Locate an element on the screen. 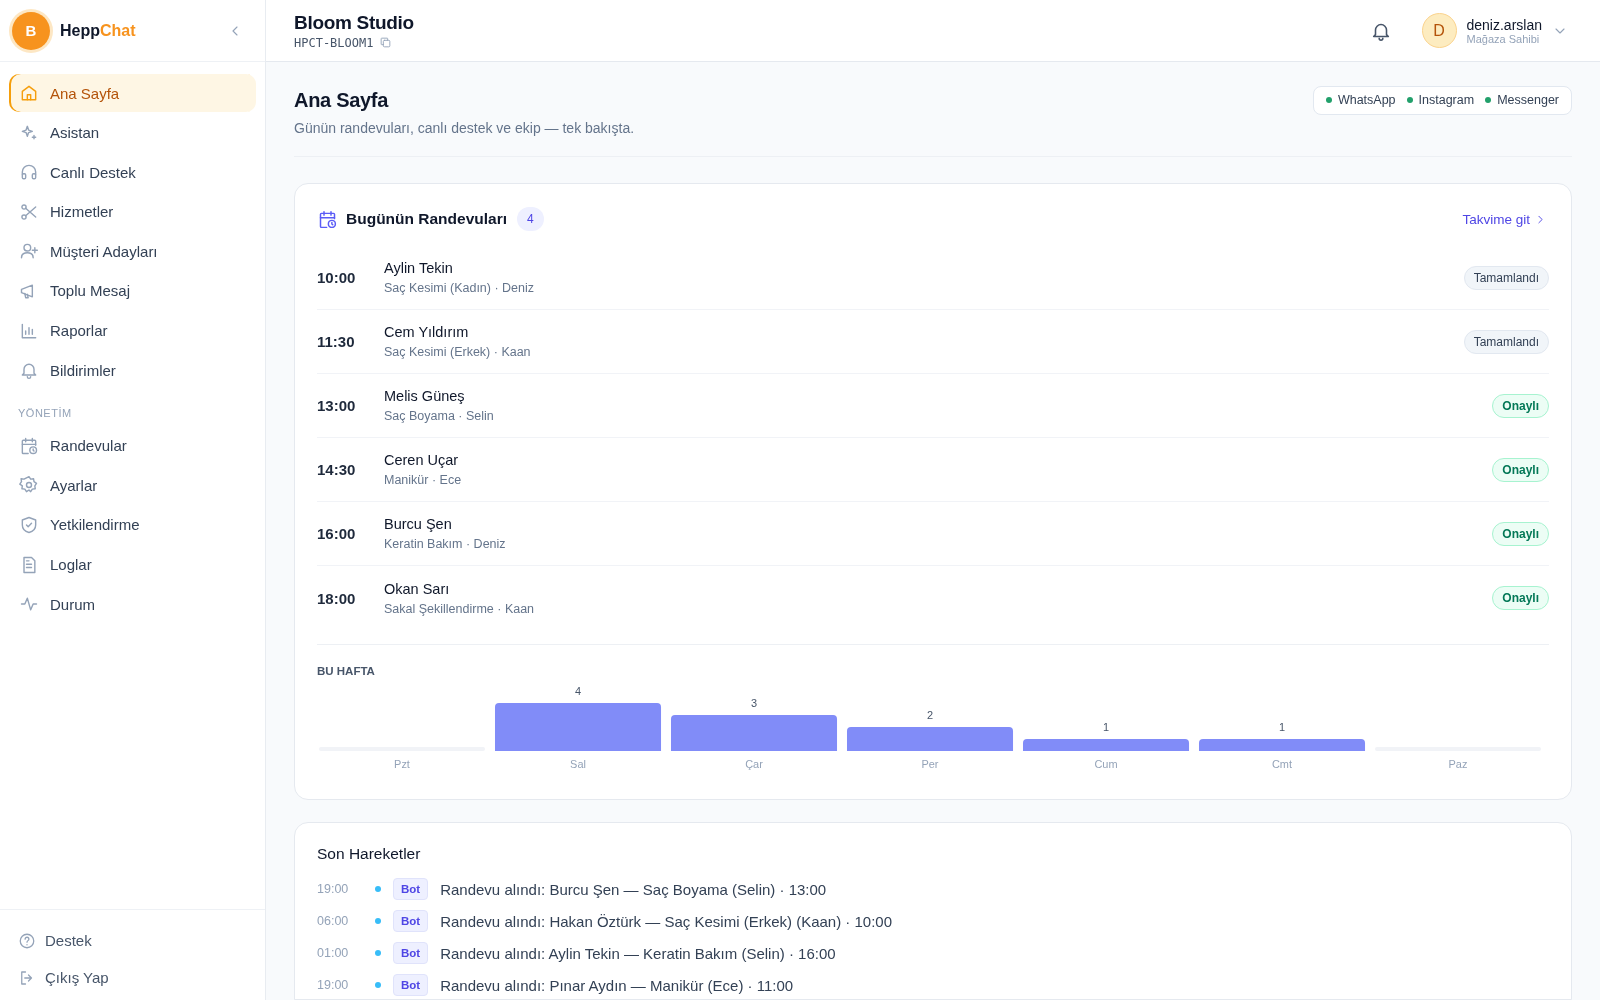 This screenshot has width=1600, height=1000. activity-text: Randevu alındı: Pınar Aydın — Manikür (Ece) · 11:00 is located at coordinates (617, 985).